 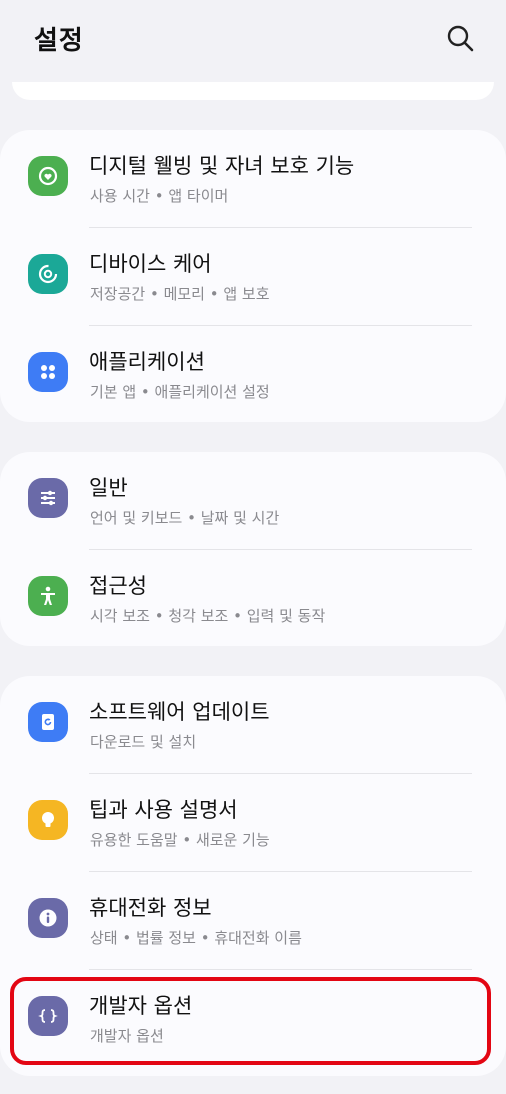 What do you see at coordinates (48, 274) in the screenshot?
I see `device-care-icon` at bounding box center [48, 274].